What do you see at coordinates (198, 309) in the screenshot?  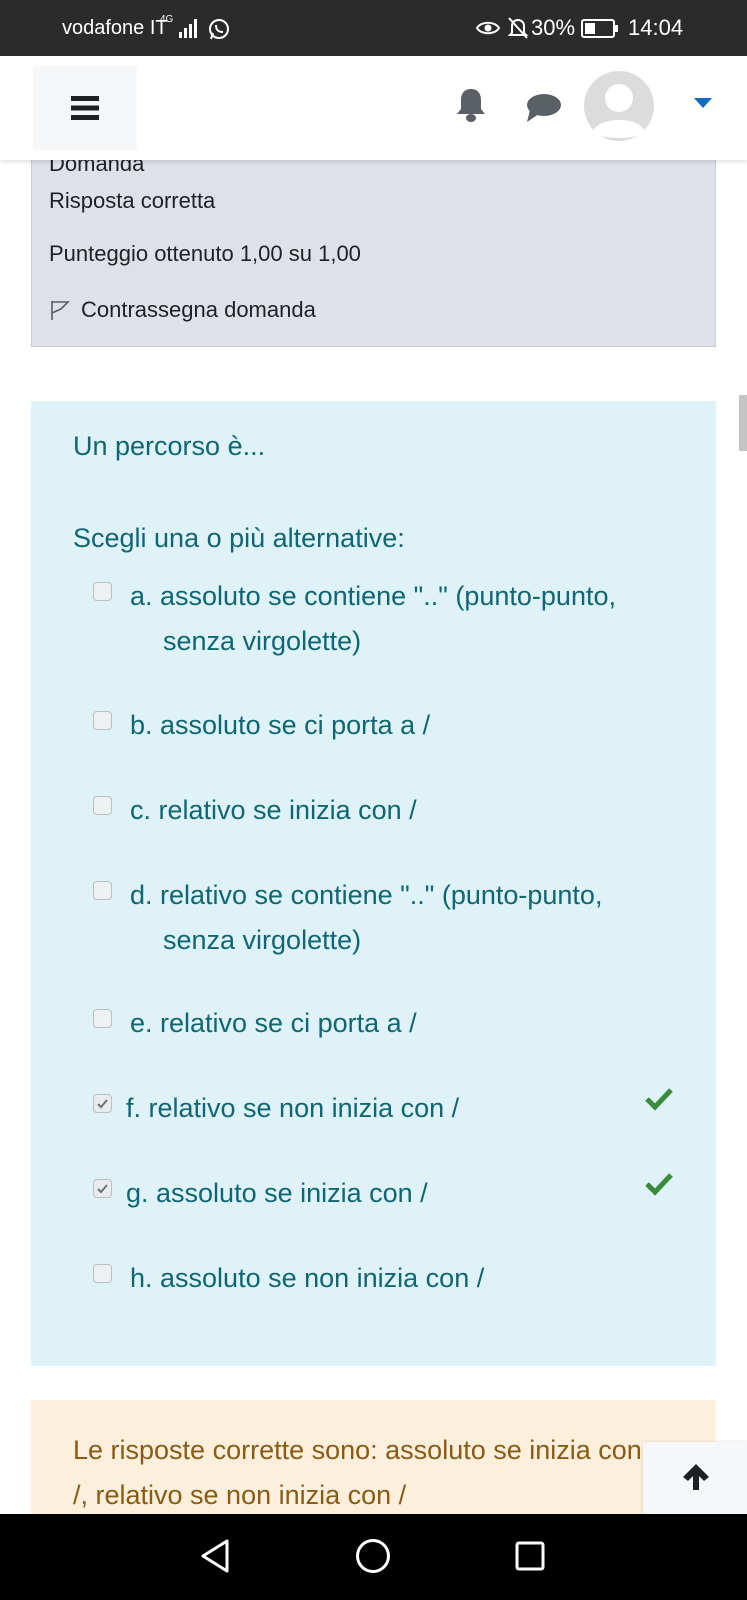 I see `flag-question-label: Contrassegna domanda` at bounding box center [198, 309].